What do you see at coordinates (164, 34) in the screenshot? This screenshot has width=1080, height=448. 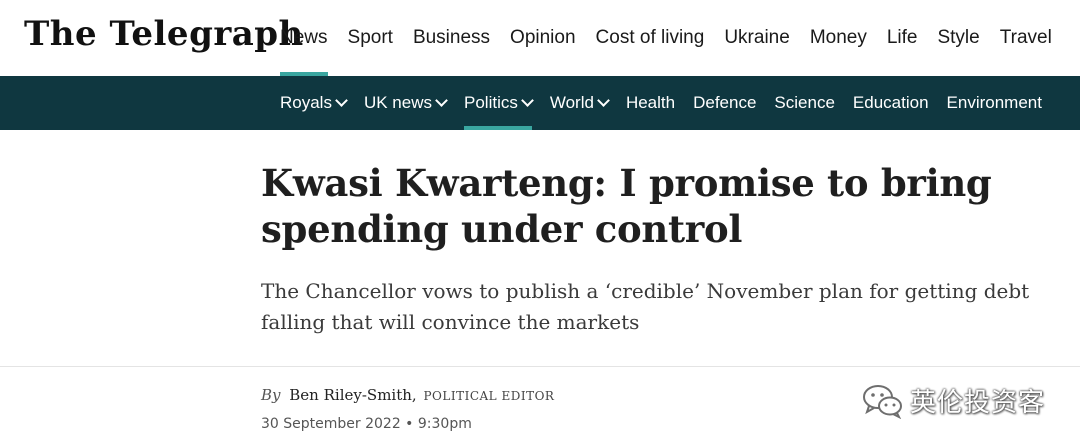 I see `telegraph-logo: The Telegraph` at bounding box center [164, 34].